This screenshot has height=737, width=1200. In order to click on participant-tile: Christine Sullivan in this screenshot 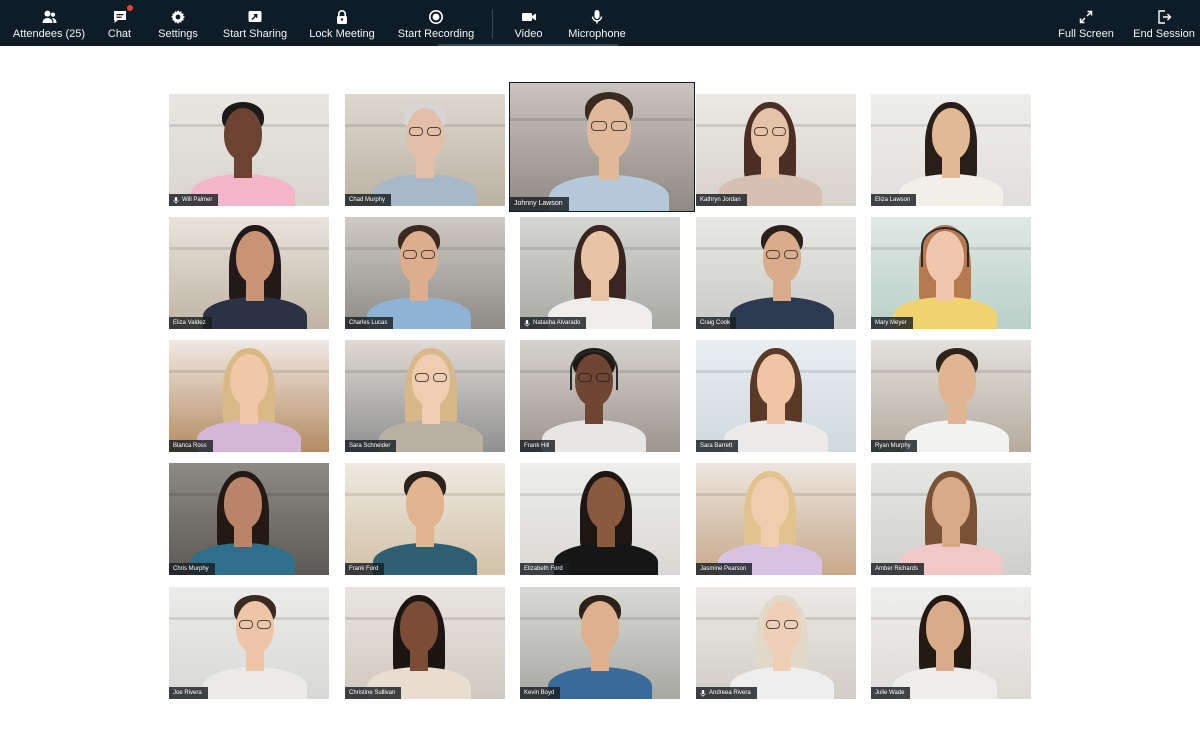, I will do `click(425, 643)`.